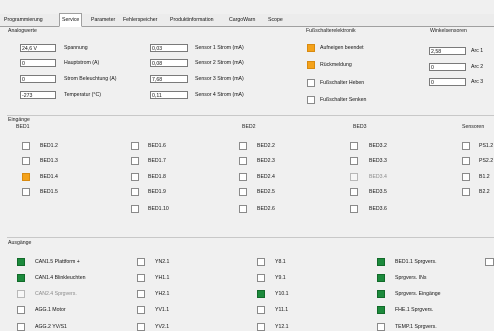  What do you see at coordinates (90, 79) in the screenshot?
I see `analog-label-3: Strom Beleuchtung (A)` at bounding box center [90, 79].